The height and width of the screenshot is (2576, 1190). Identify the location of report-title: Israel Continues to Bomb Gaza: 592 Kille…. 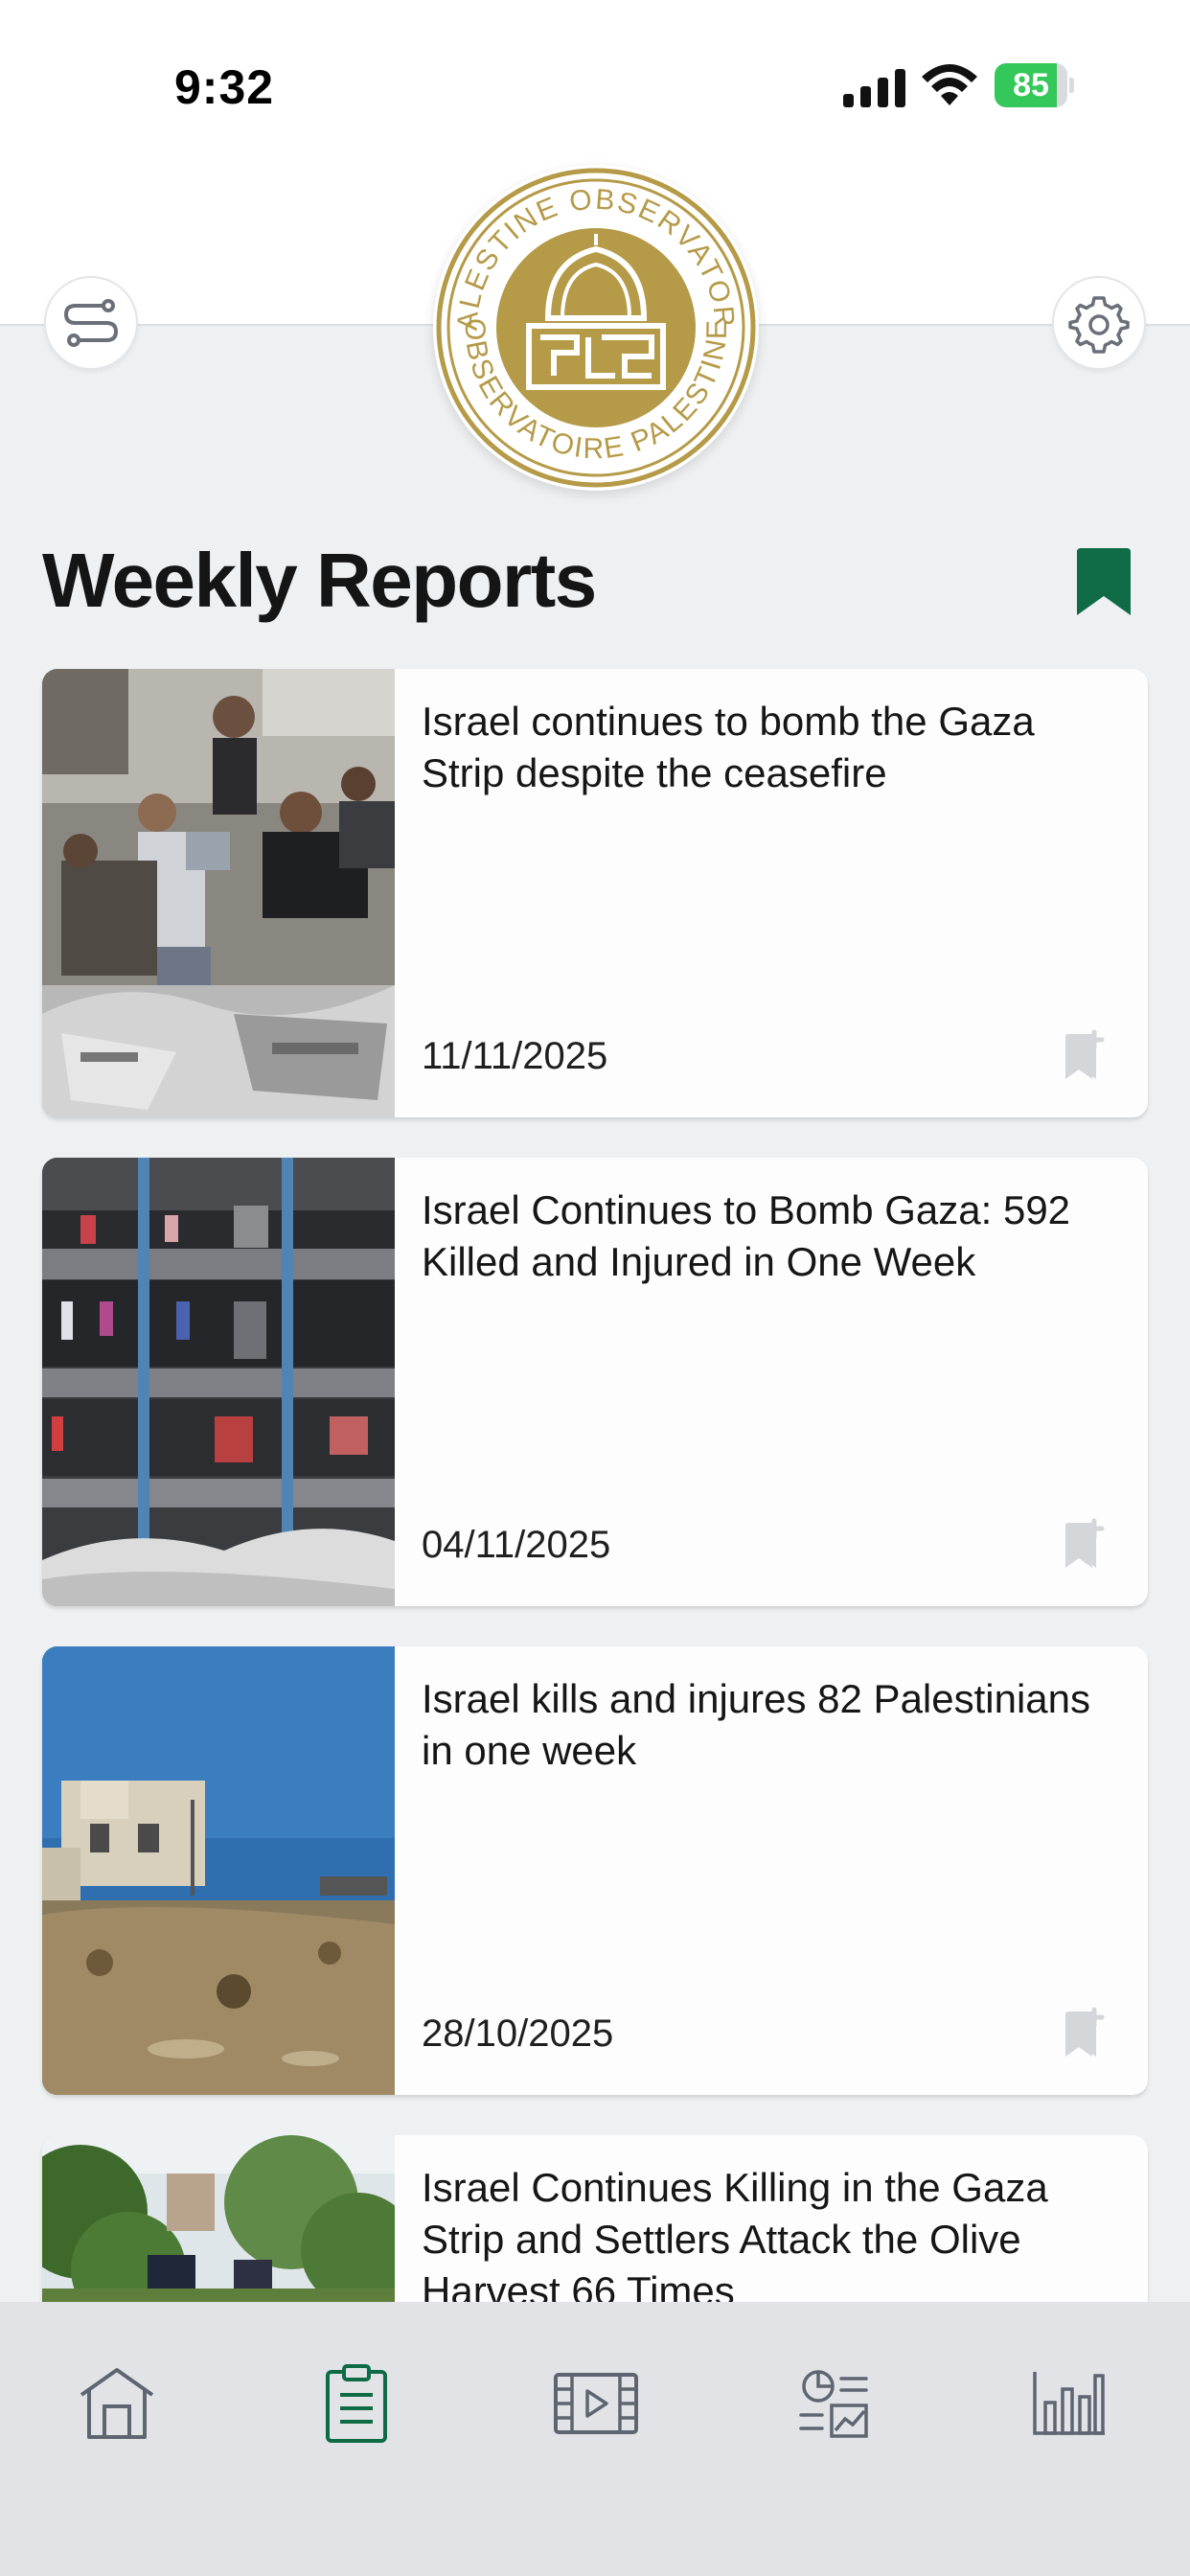
(774, 1236).